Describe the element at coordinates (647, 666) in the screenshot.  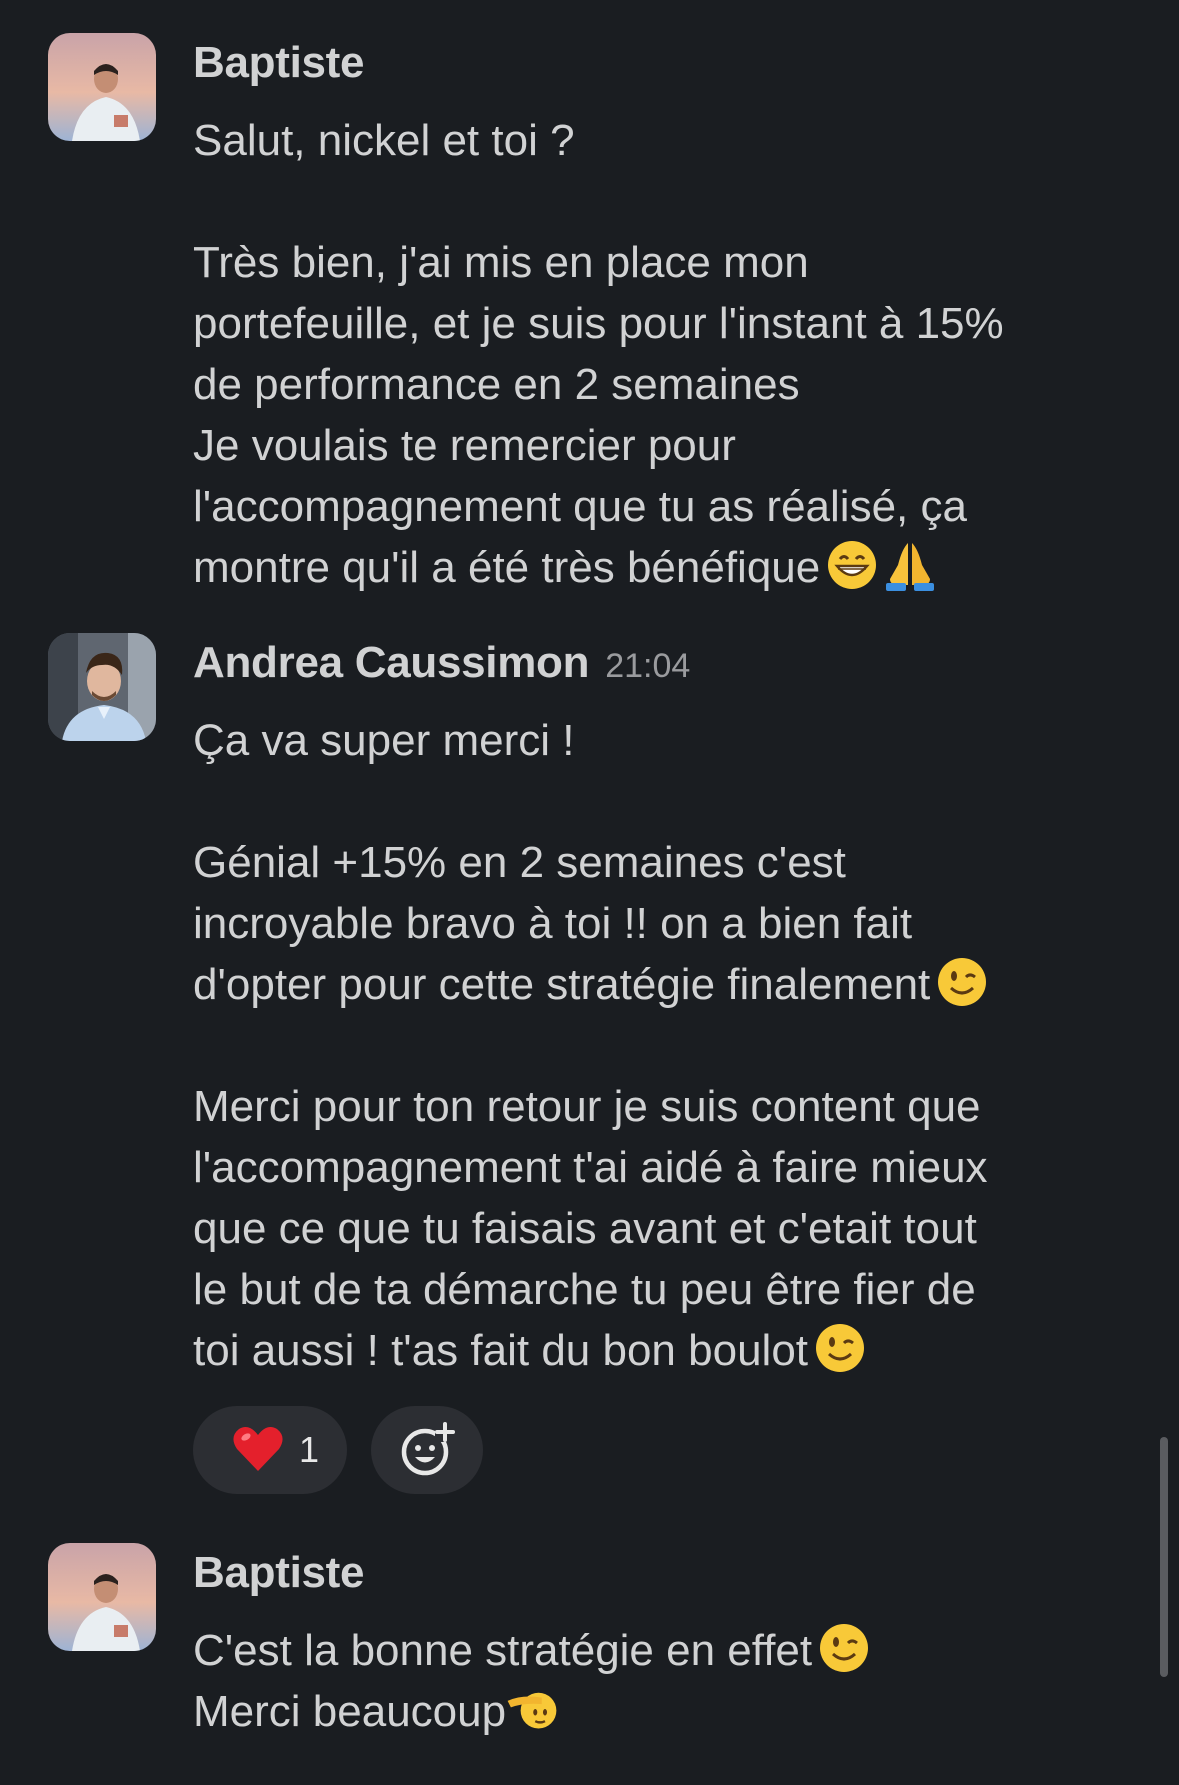
I see `message-timestamp: 21:04` at that location.